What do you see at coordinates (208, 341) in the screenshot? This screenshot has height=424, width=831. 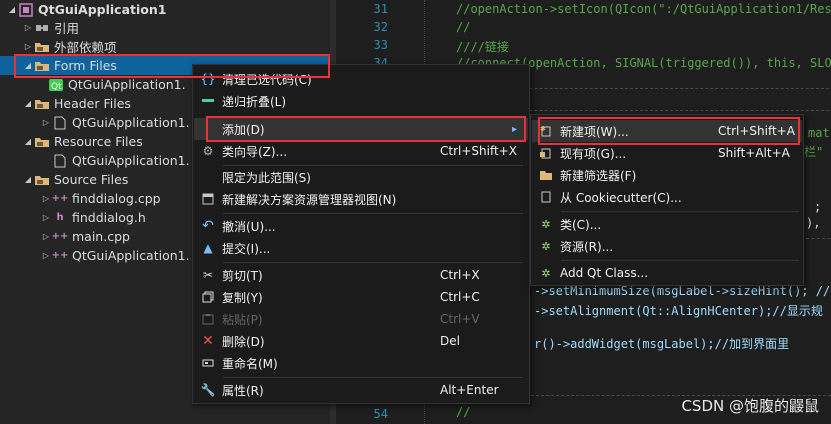 I see `delete-icon: ✕` at bounding box center [208, 341].